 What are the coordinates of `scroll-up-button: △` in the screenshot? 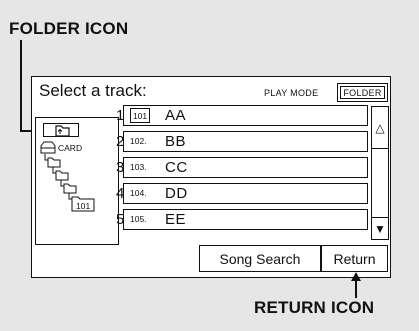 It's located at (380, 127).